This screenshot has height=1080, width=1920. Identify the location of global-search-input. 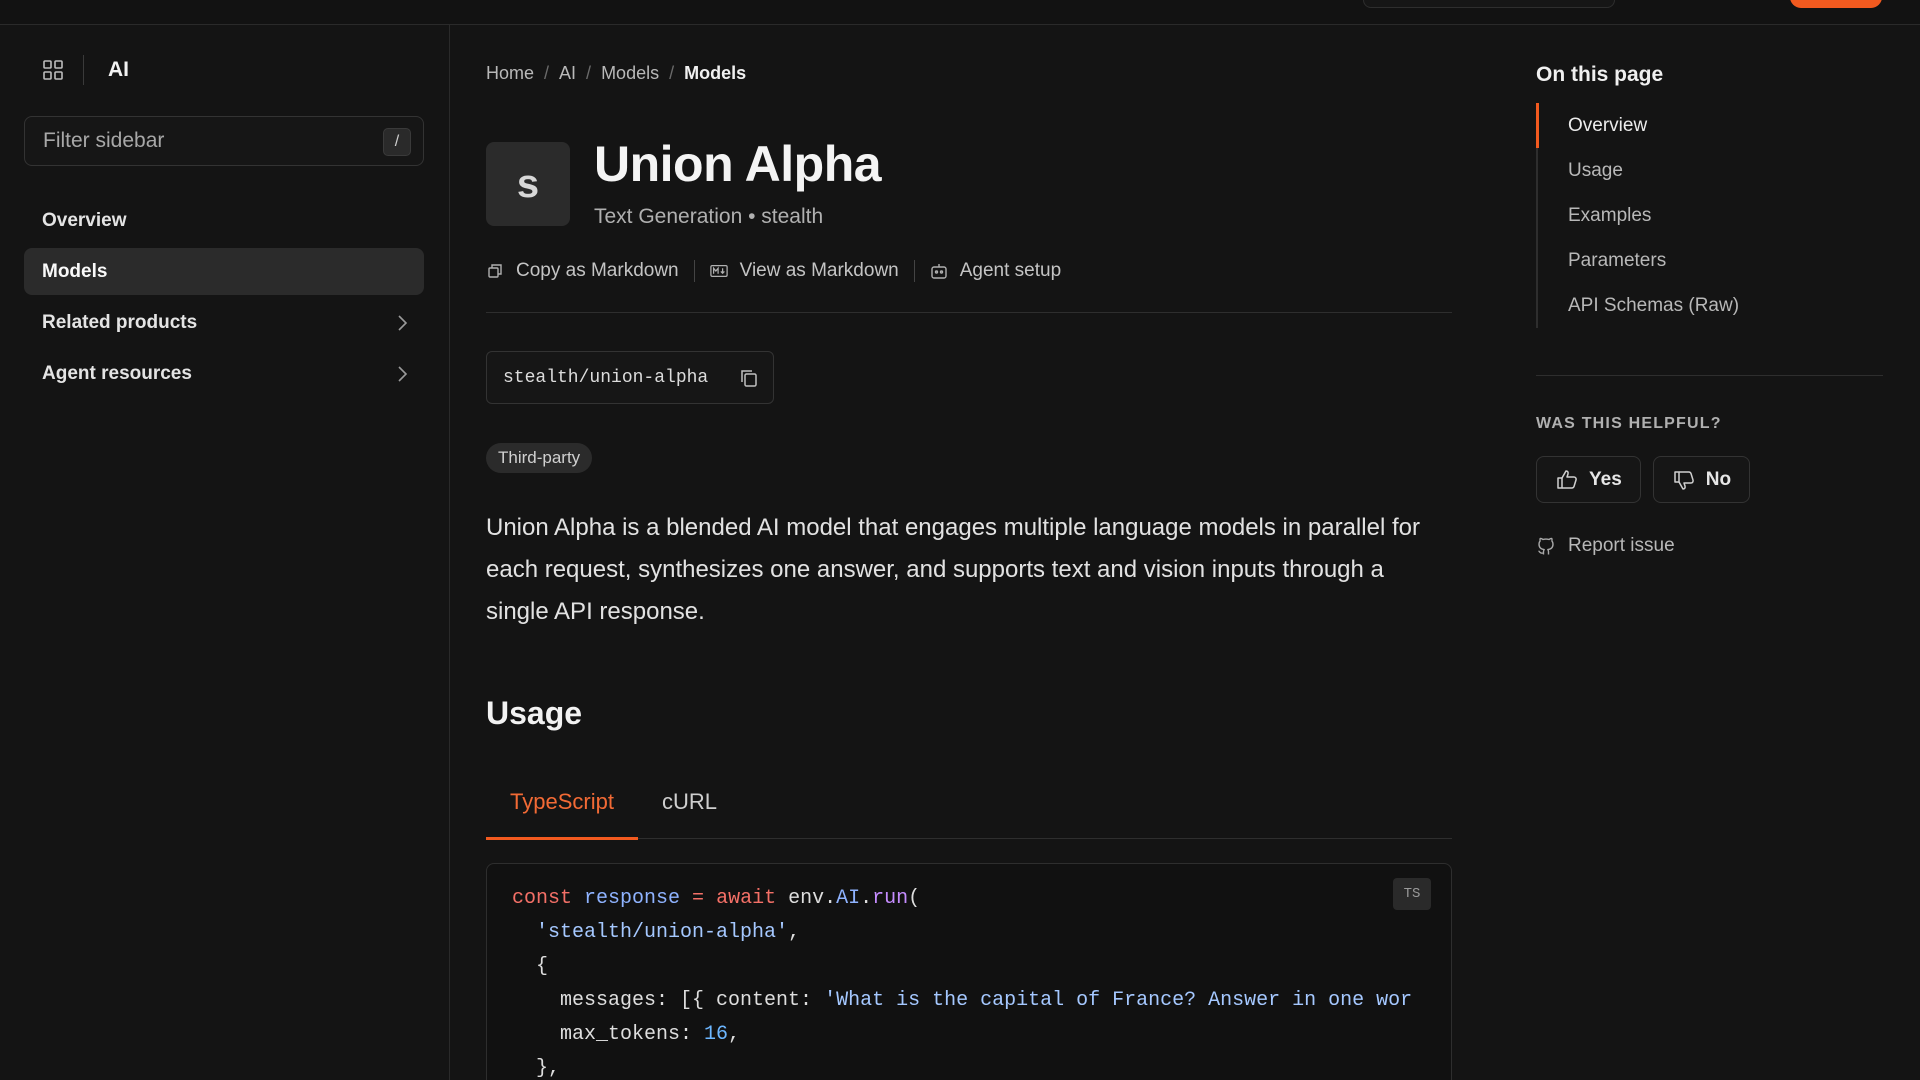
(1489, 4).